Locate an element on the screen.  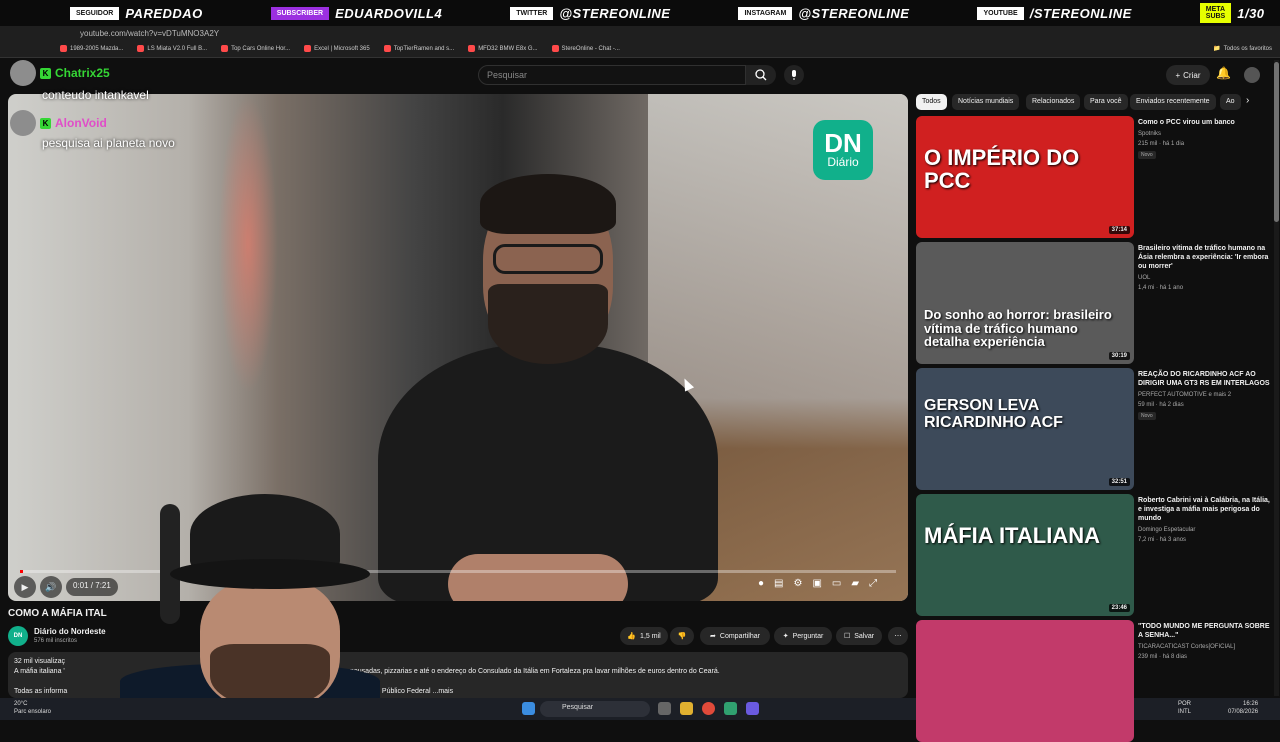
stream-bar-tag: META SUBS is located at coordinates (1215, 13).